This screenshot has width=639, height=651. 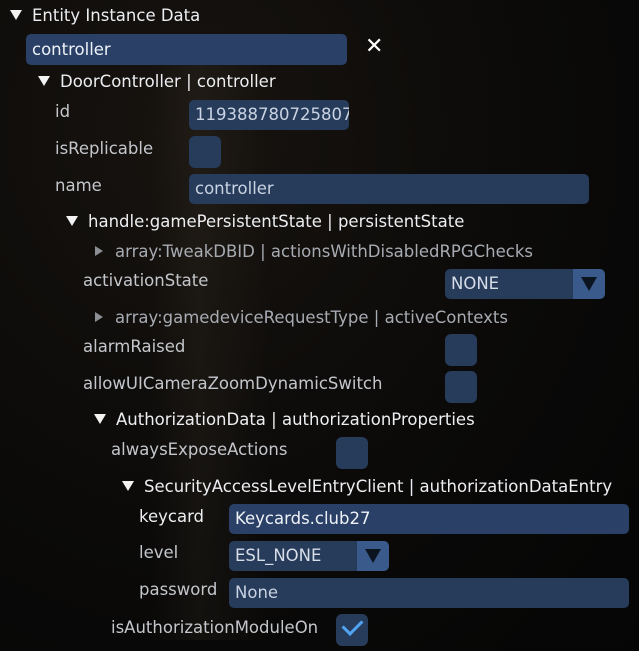 I want to click on alarm-raised-checkbox, so click(x=461, y=350).